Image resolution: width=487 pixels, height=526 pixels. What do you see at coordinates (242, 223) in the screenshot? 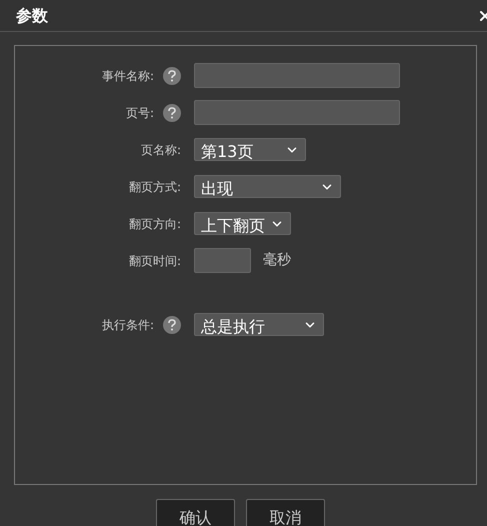
I see `dropdown: 上下翻页` at bounding box center [242, 223].